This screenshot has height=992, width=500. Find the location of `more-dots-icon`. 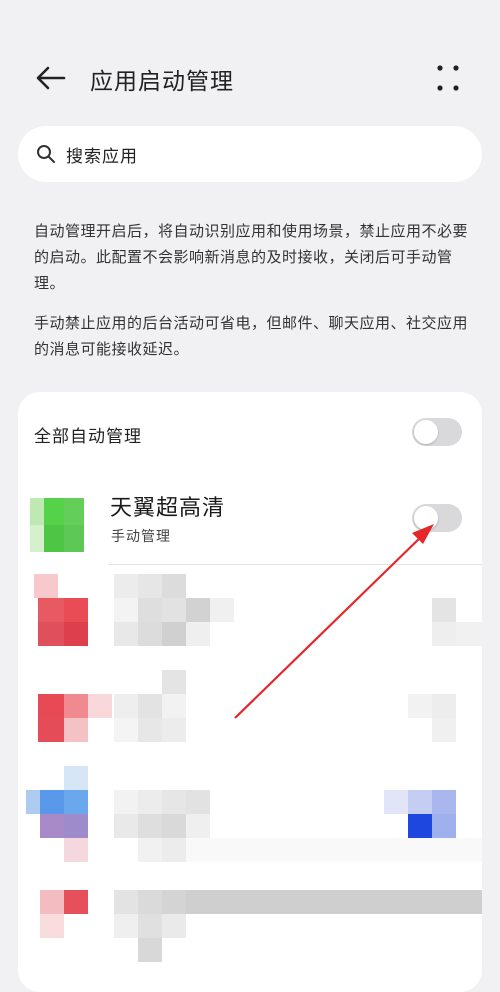

more-dots-icon is located at coordinates (448, 78).